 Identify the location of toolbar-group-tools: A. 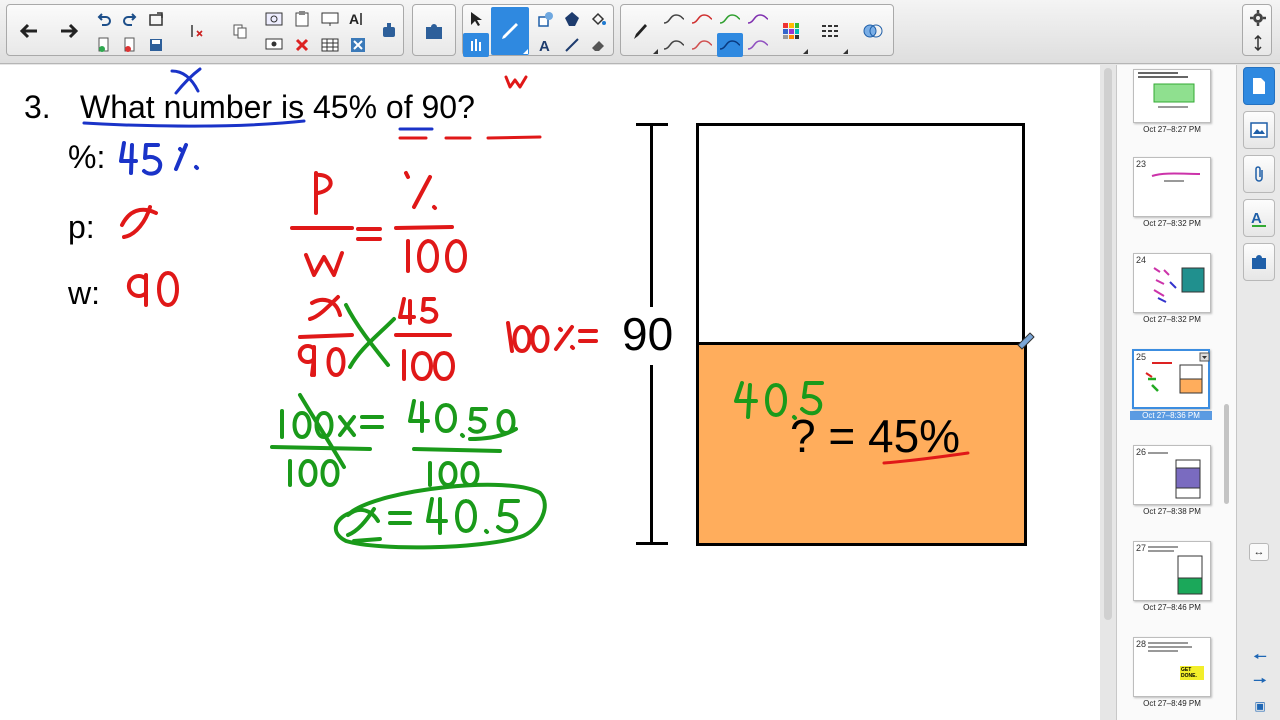
(538, 30).